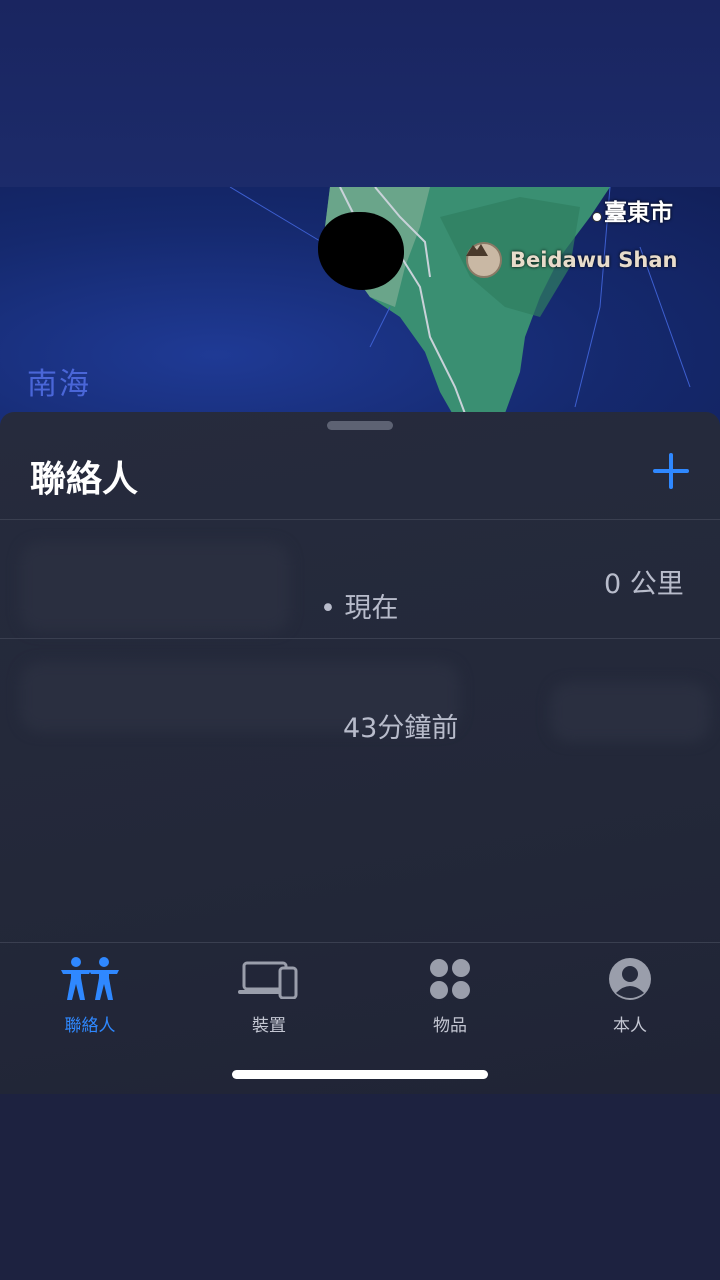 This screenshot has width=720, height=1280. What do you see at coordinates (360, 93) in the screenshot?
I see `top-status-area` at bounding box center [360, 93].